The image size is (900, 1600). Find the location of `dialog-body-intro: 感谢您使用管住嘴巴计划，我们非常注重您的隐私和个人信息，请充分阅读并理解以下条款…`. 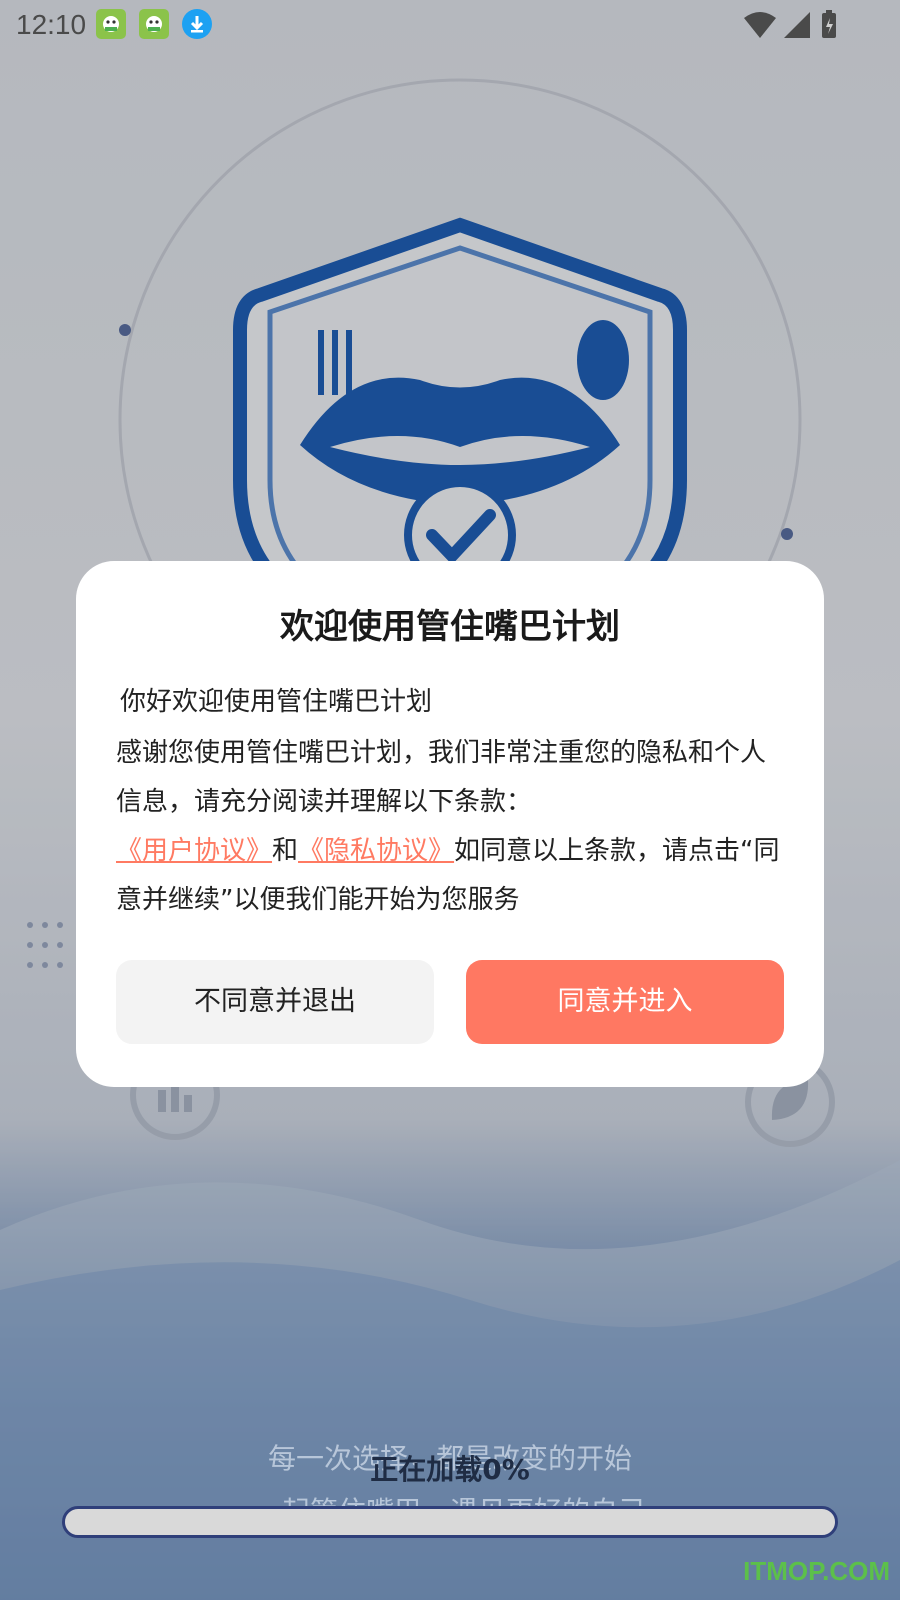

dialog-body-intro: 感谢您使用管住嘴巴计划，我们非常注重您的隐私和个人信息，请充分阅读并理解以下条款… is located at coordinates (441, 777).